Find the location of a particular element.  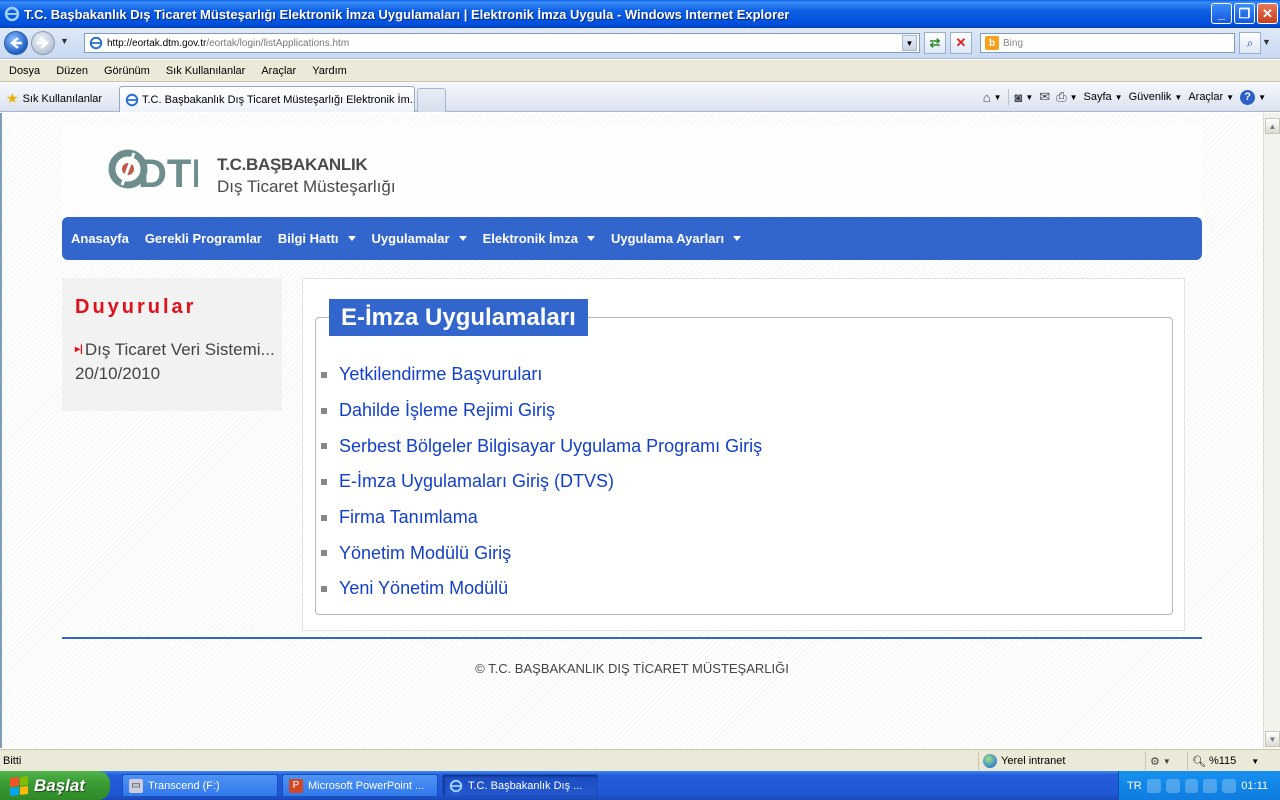

home-button: ⌂ ▼ is located at coordinates (992, 97).